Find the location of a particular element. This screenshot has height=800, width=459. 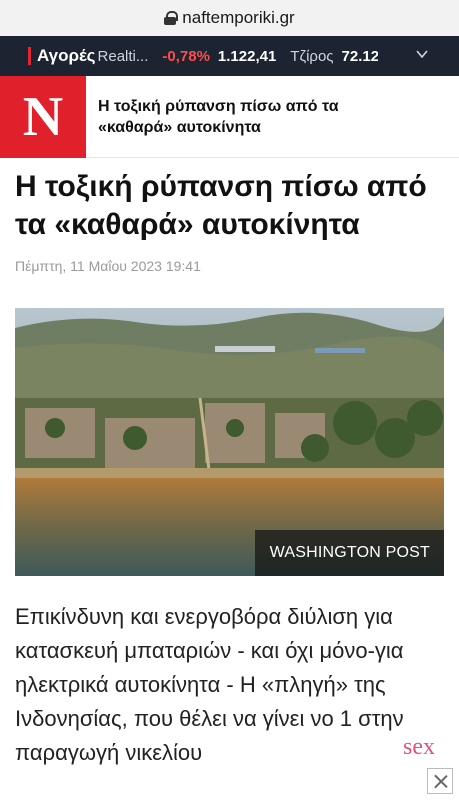

image-credit: WASHINGTON POST is located at coordinates (349, 553).